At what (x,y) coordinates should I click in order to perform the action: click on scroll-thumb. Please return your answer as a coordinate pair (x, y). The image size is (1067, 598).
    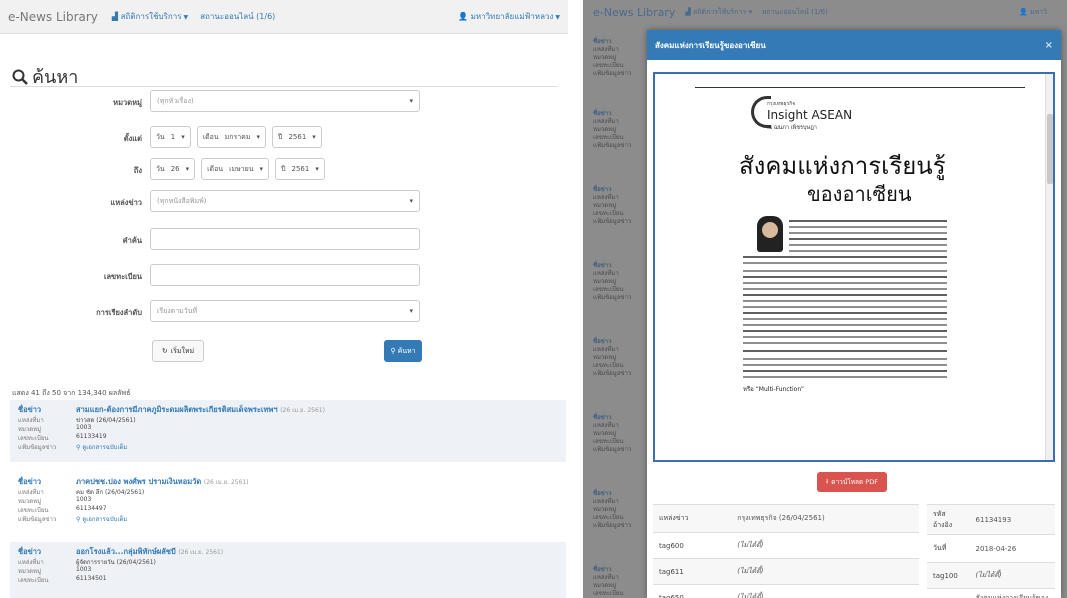
    Looking at the image, I should click on (1050, 149).